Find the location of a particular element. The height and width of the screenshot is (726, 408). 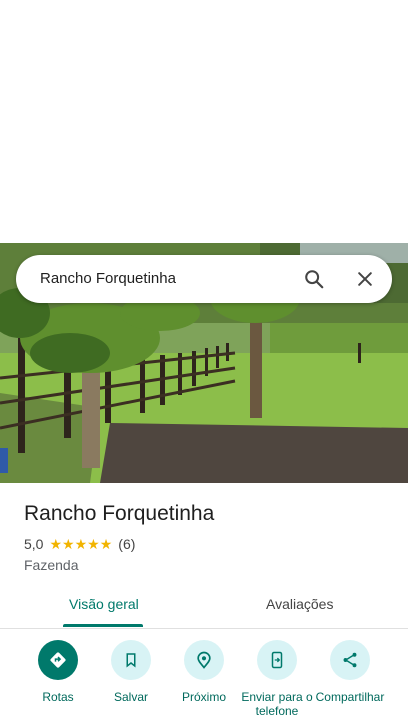

review-count: (6) is located at coordinates (126, 544).